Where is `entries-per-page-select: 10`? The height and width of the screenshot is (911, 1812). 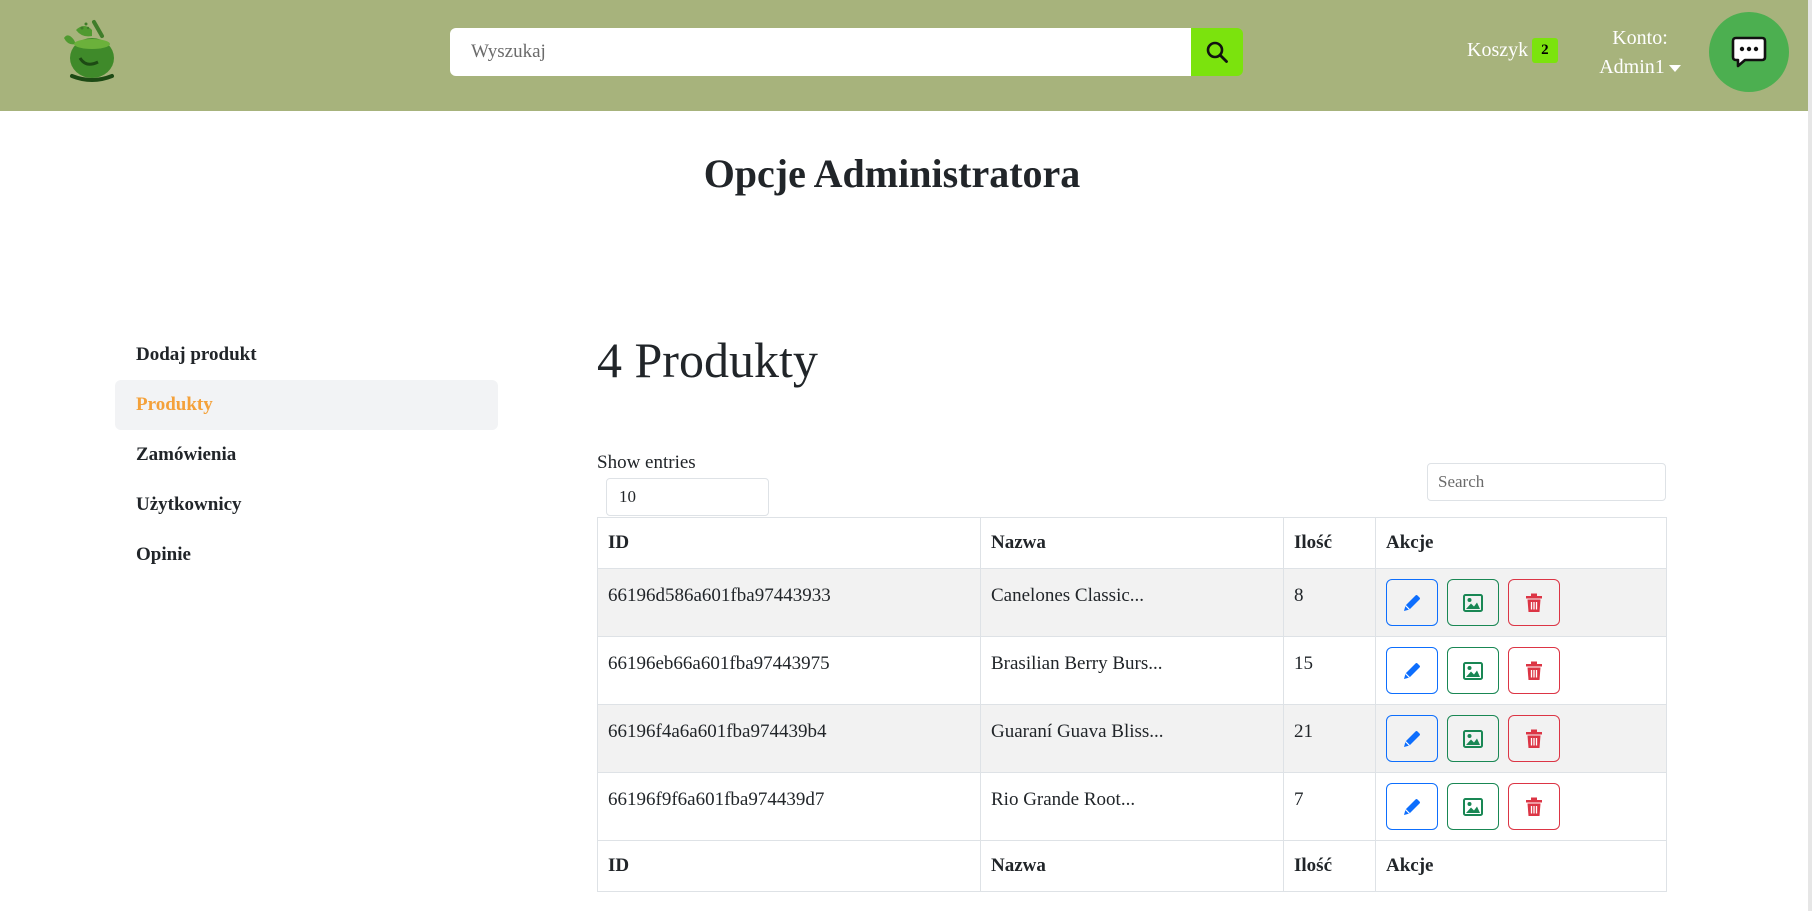
entries-per-page-select: 10 is located at coordinates (687, 497).